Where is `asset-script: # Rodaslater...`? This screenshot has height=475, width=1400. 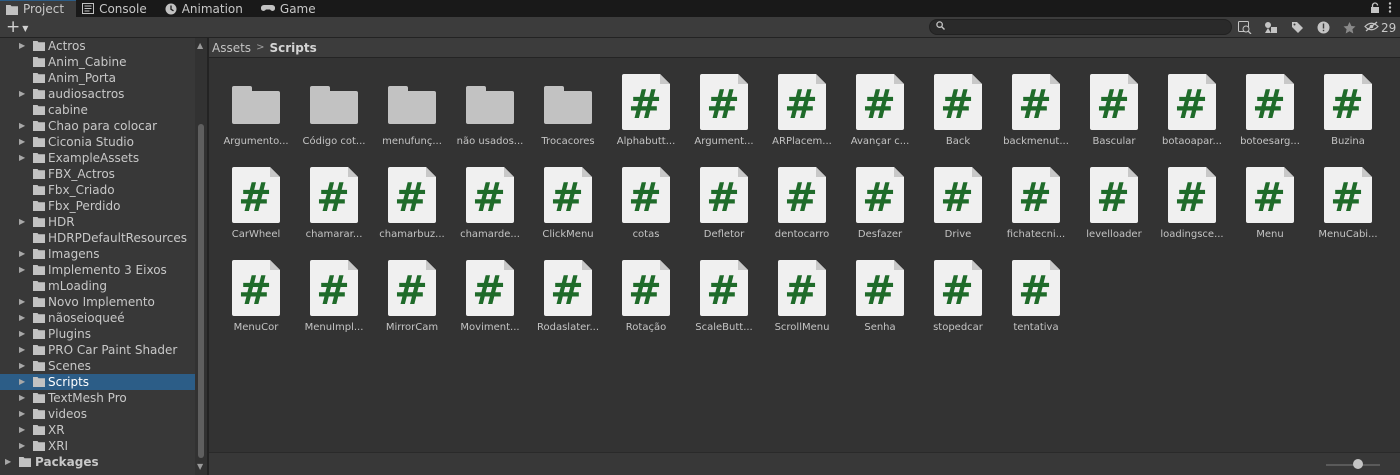
asset-script: # Rodaslater... is located at coordinates (568, 306).